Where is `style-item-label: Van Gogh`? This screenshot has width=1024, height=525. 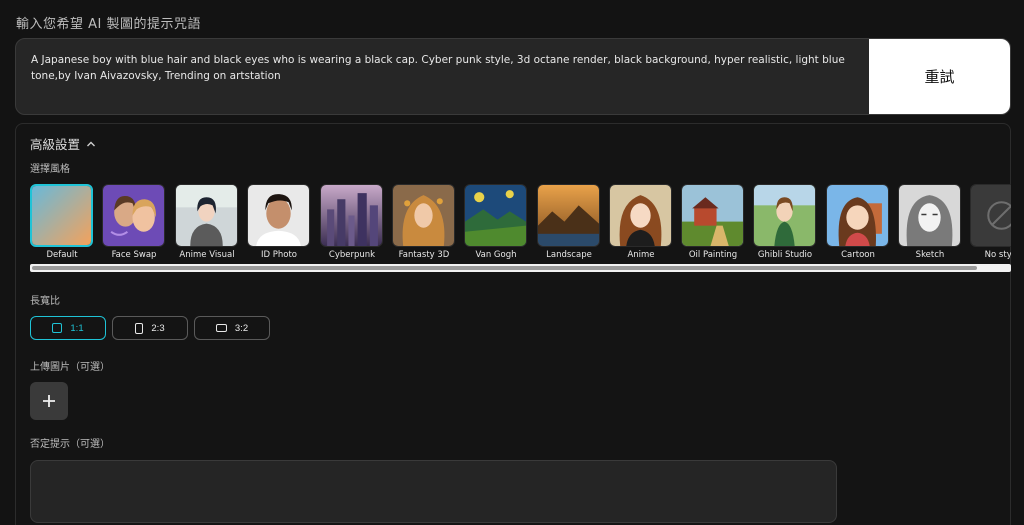 style-item-label: Van Gogh is located at coordinates (496, 255).